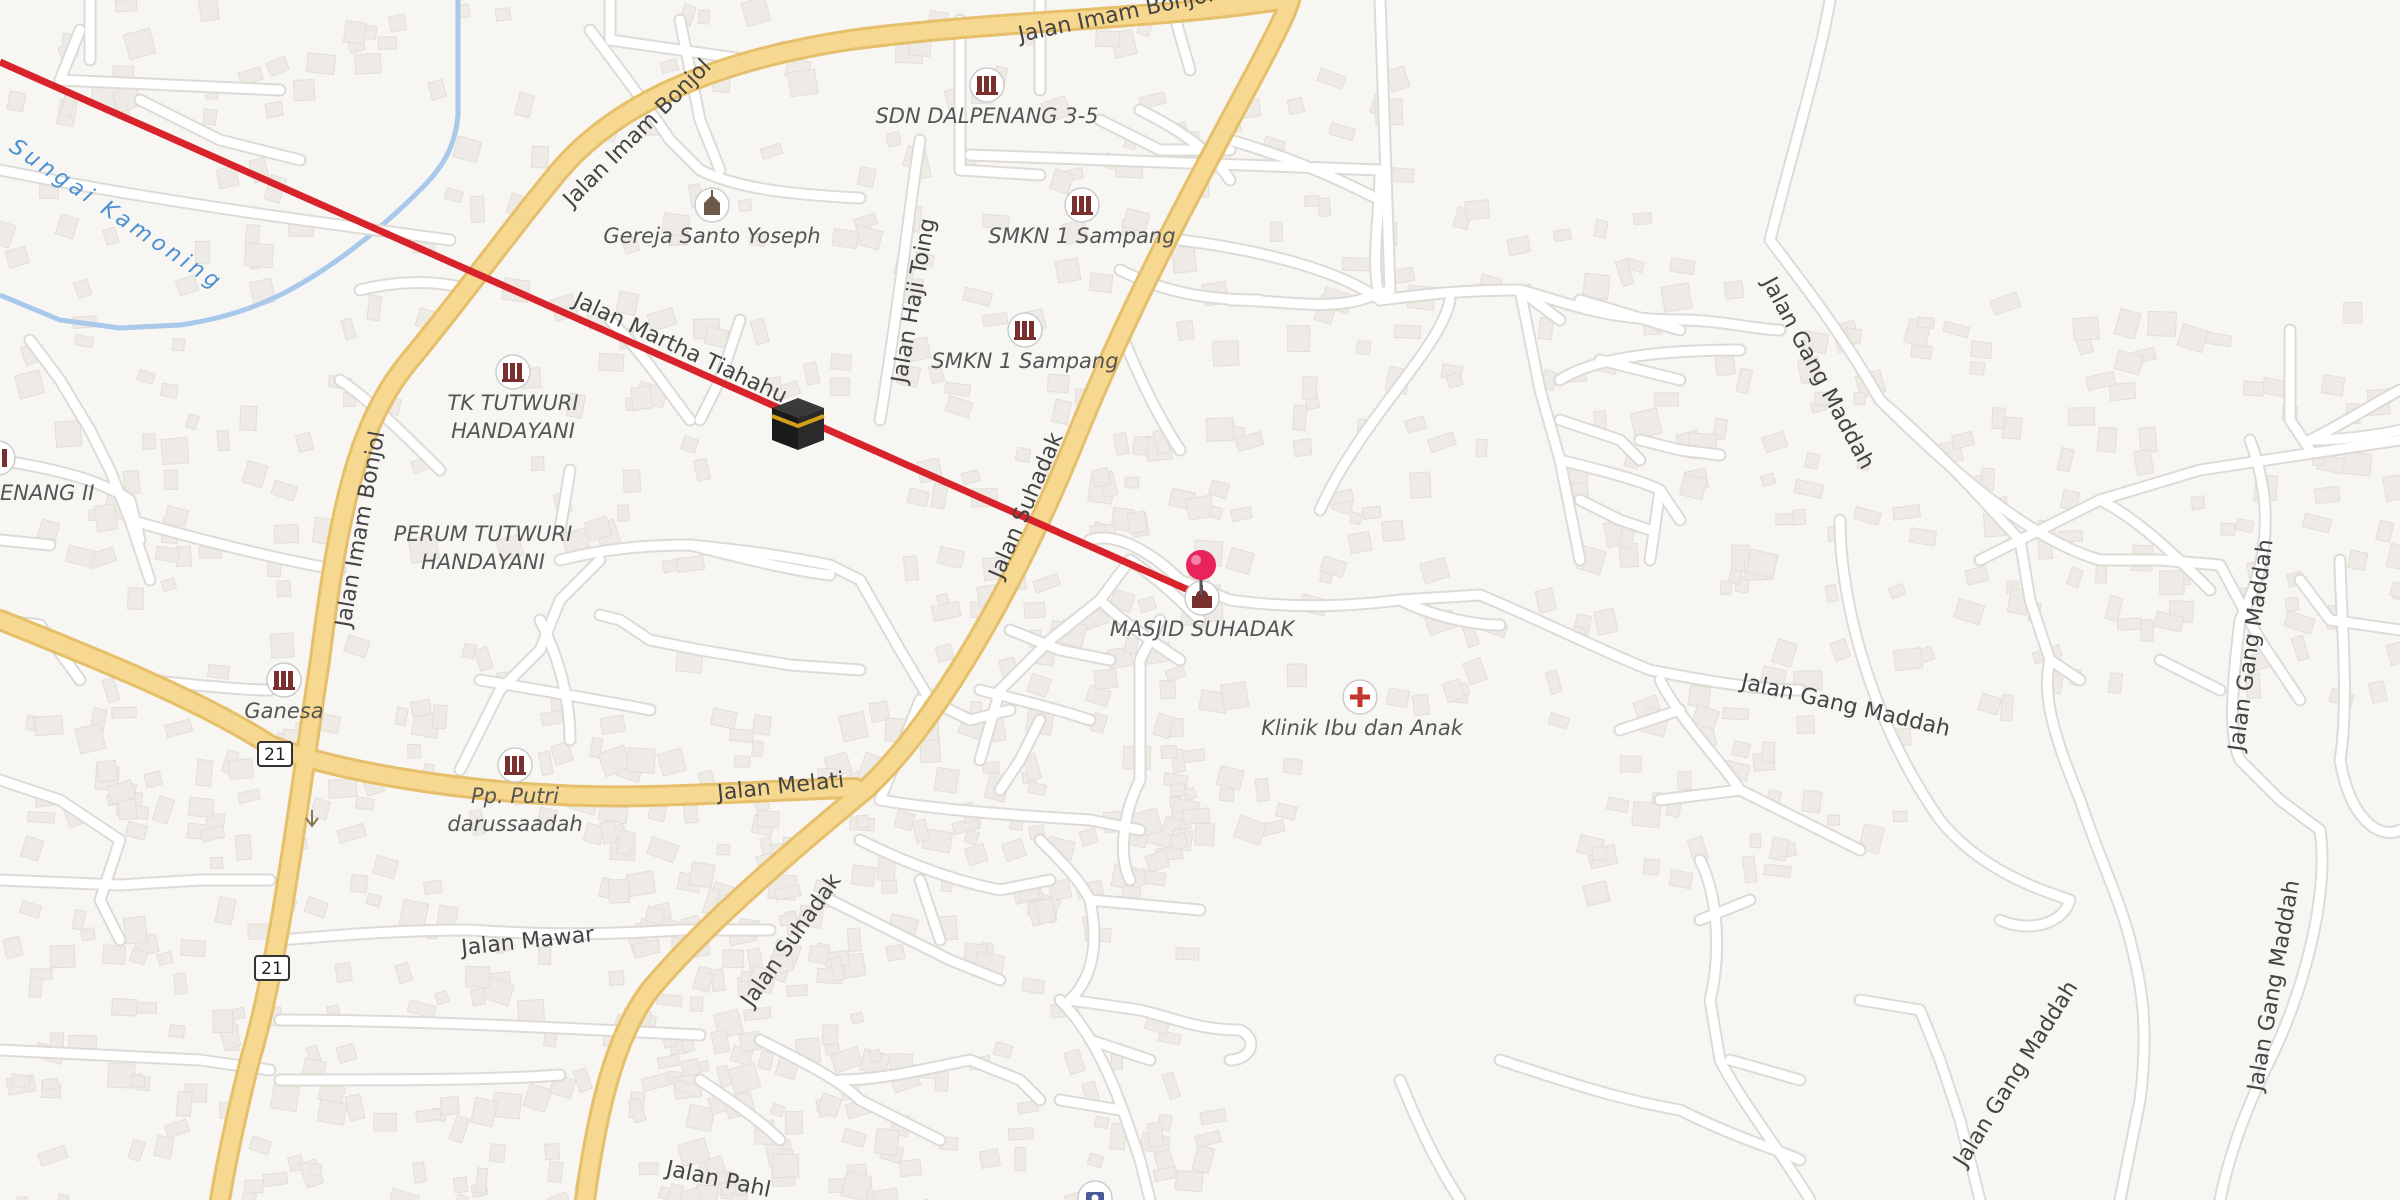 The width and height of the screenshot is (2400, 1200). I want to click on clinic-icon, so click(1360, 697).